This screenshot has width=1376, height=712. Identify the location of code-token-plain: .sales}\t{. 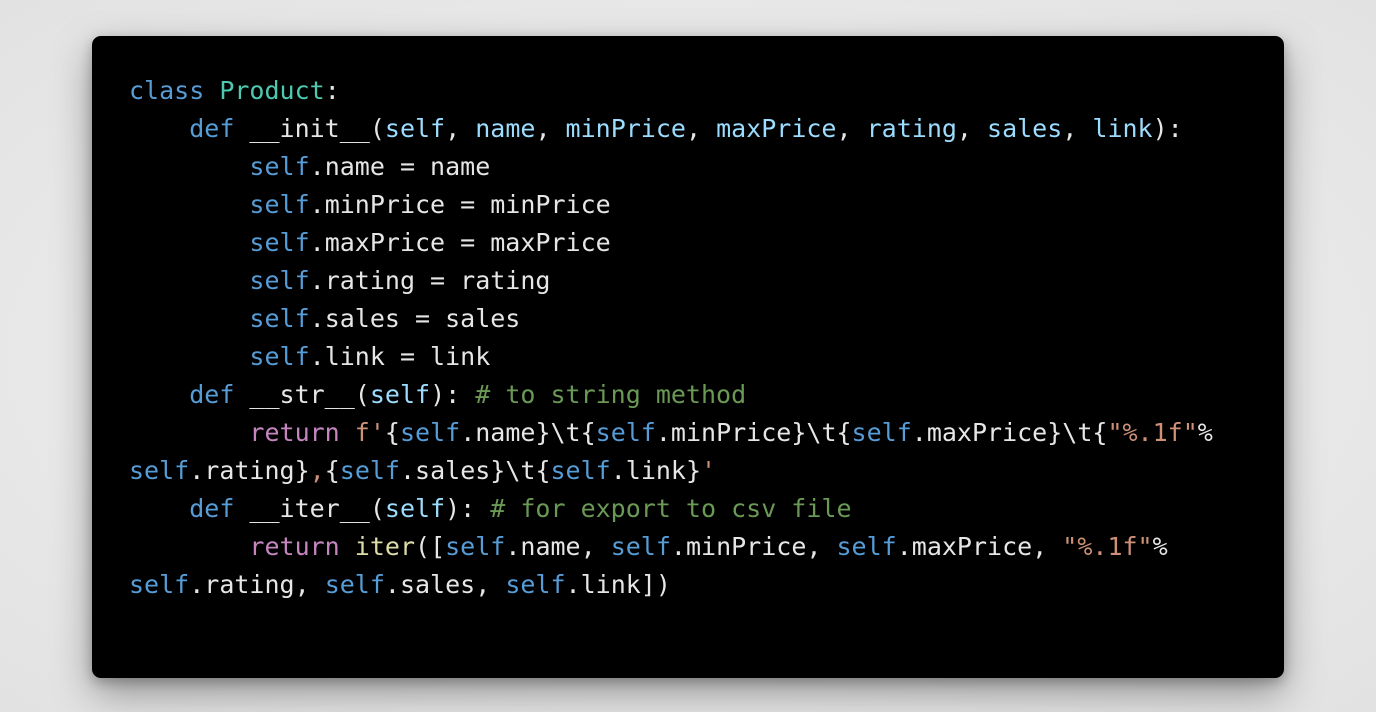
(475, 470).